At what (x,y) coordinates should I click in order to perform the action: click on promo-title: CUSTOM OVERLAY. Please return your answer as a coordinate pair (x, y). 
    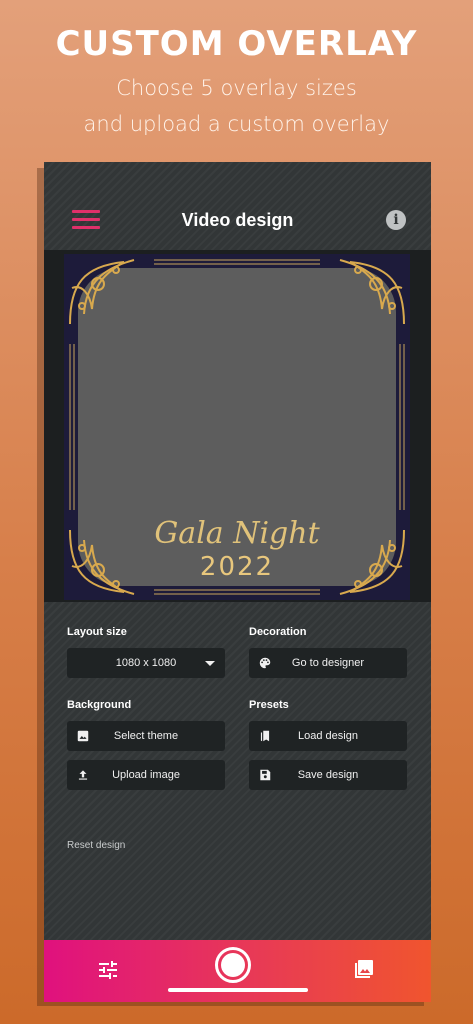
    Looking at the image, I should click on (236, 44).